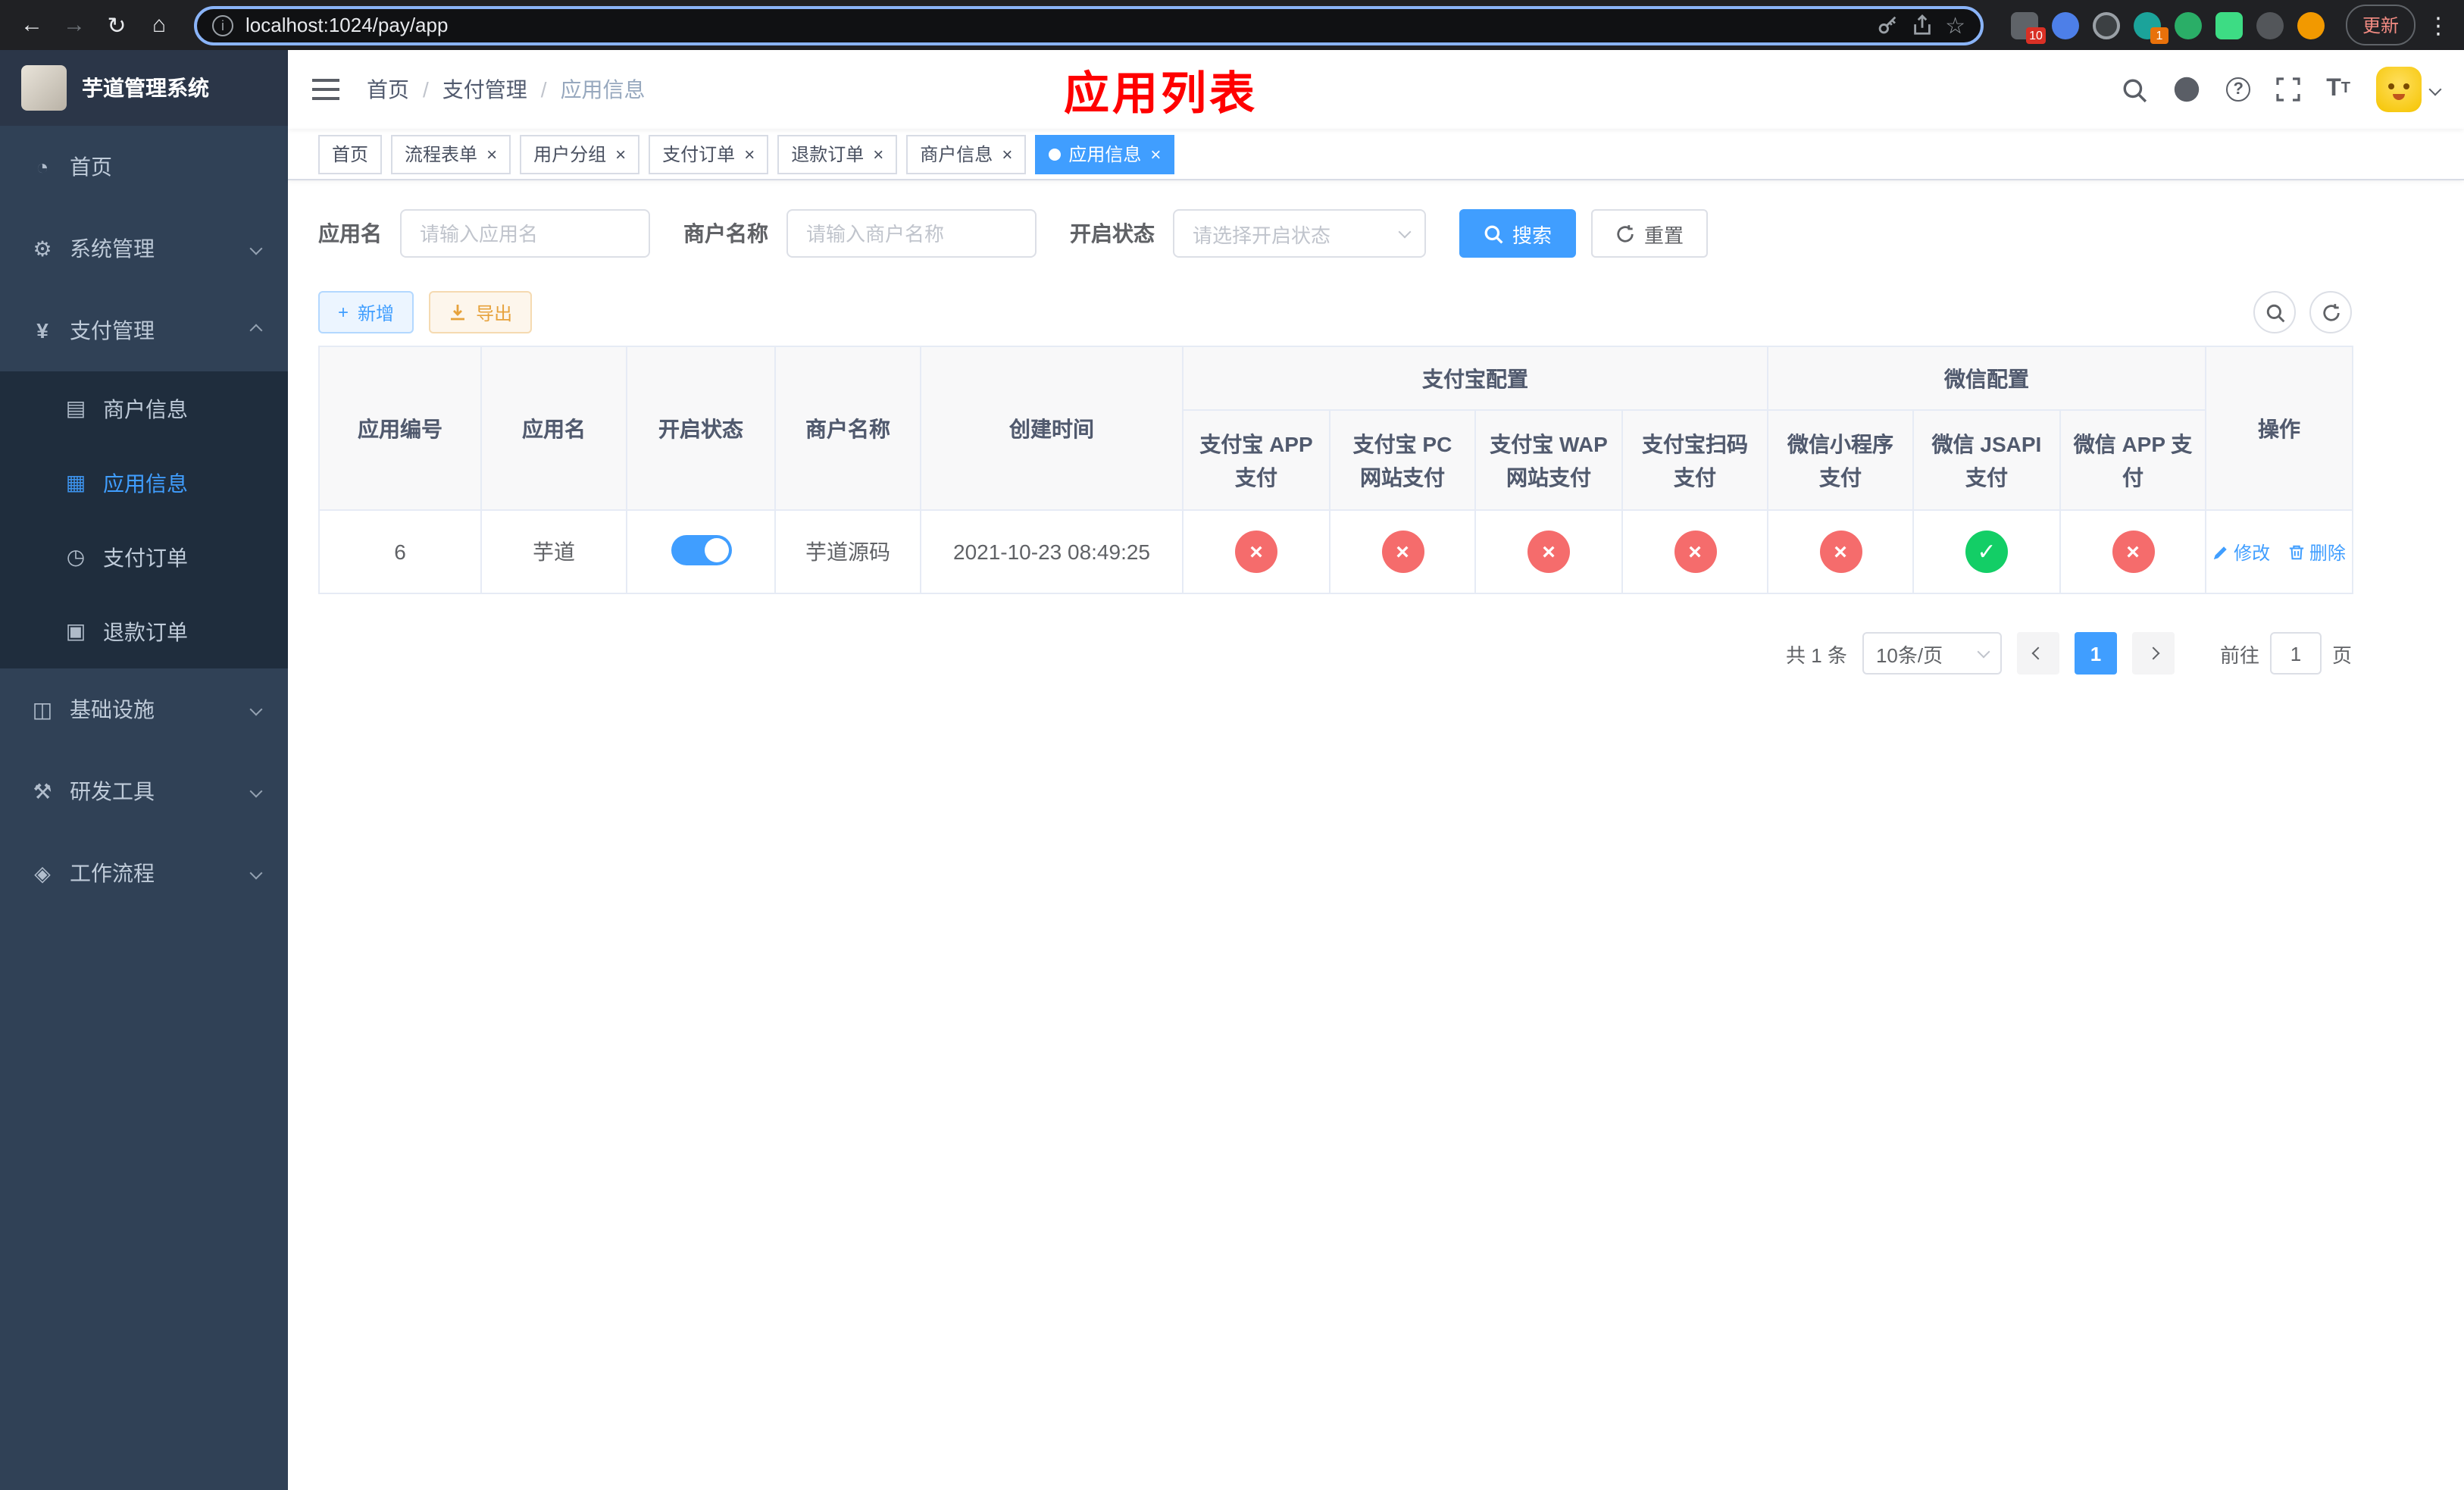 This screenshot has height=1490, width=2464. I want to click on chevron-up-icon, so click(256, 330).